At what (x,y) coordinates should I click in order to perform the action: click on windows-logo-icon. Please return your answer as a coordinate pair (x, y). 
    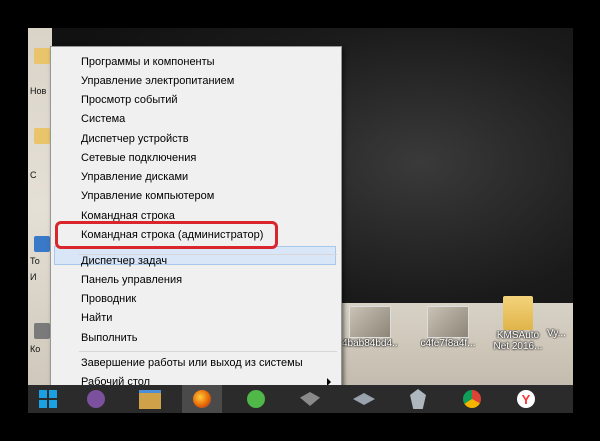
    Looking at the image, I should click on (48, 399).